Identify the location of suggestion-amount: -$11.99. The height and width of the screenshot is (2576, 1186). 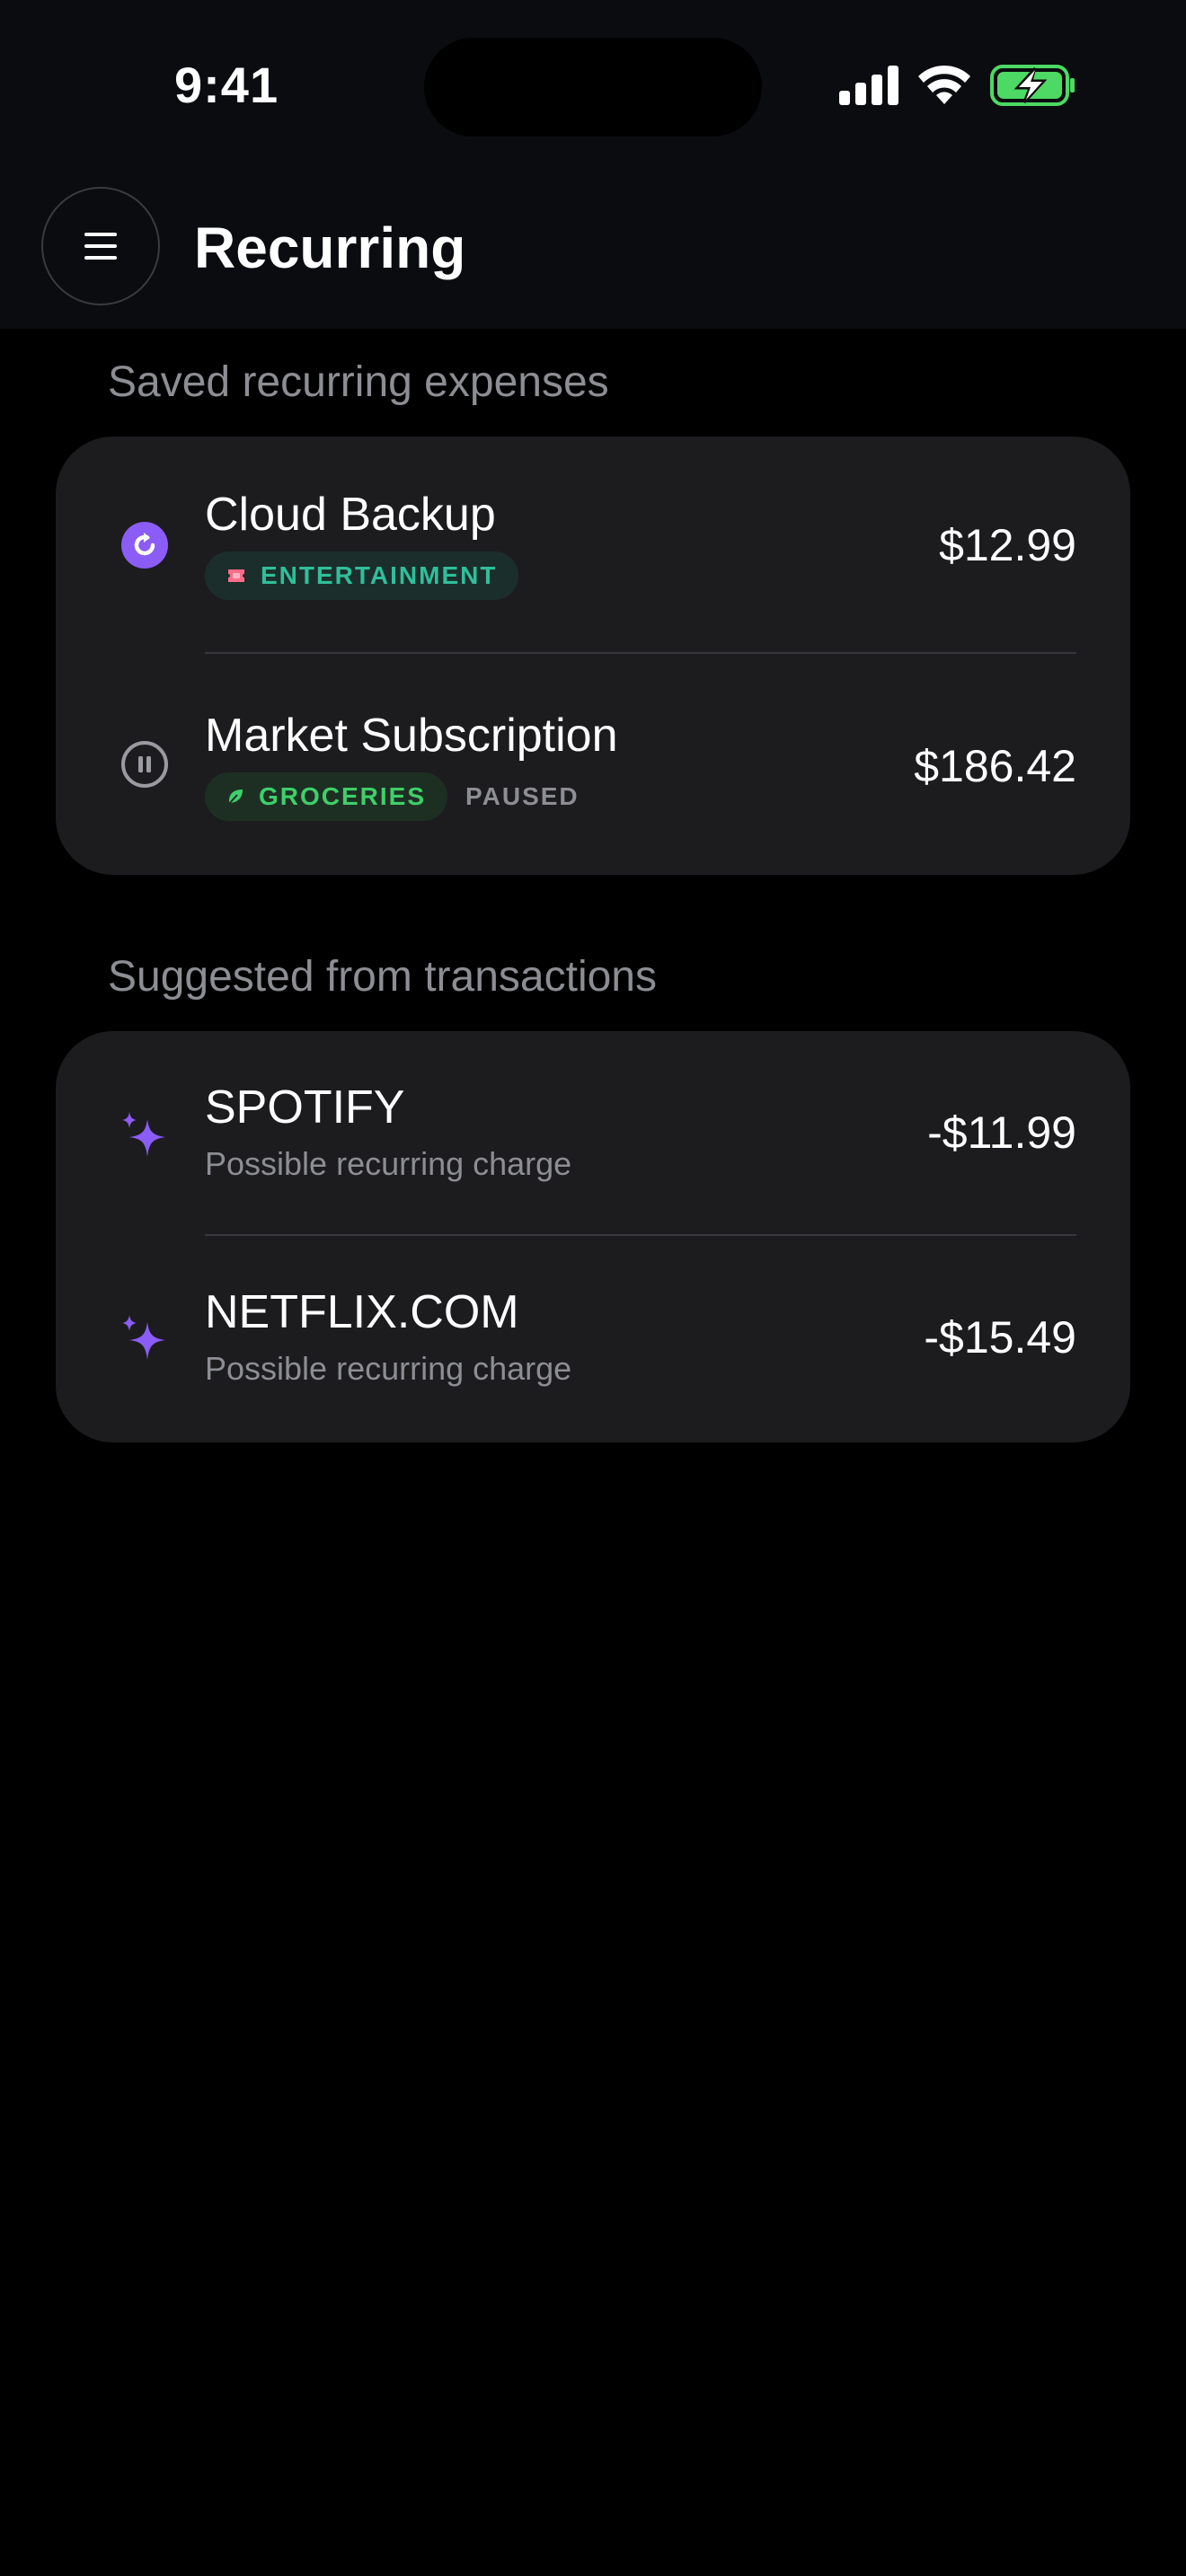
(1001, 1132).